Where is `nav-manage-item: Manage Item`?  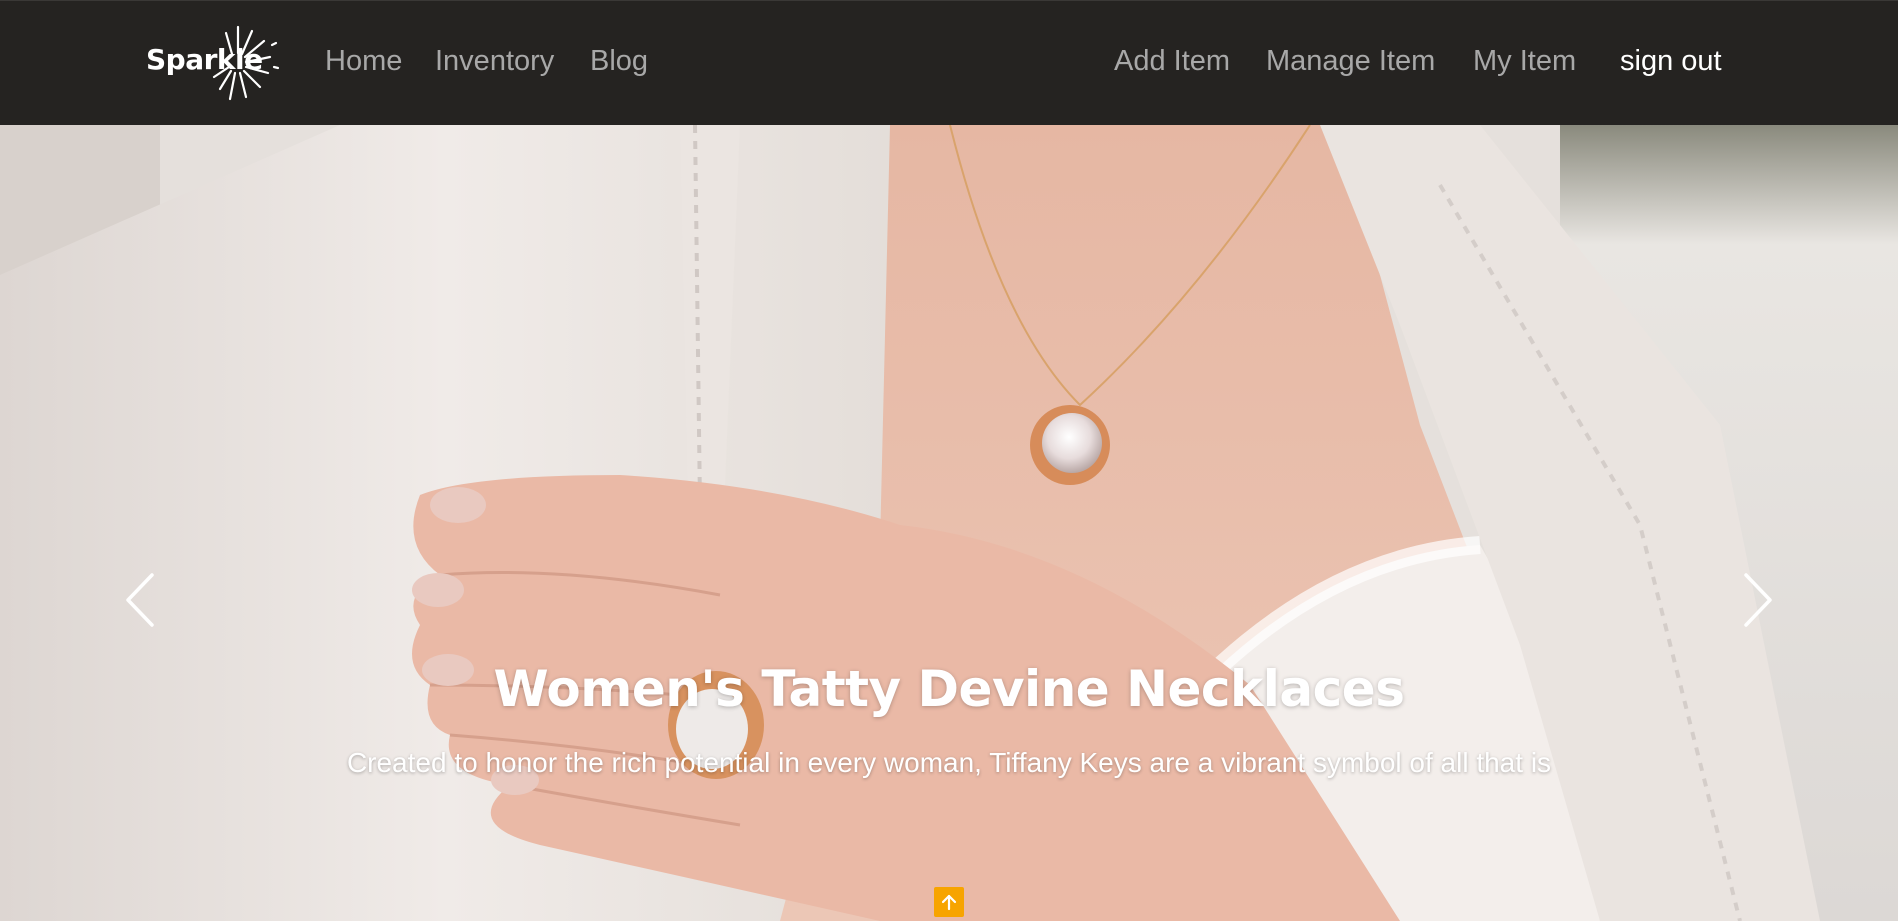
nav-manage-item: Manage Item is located at coordinates (1350, 61).